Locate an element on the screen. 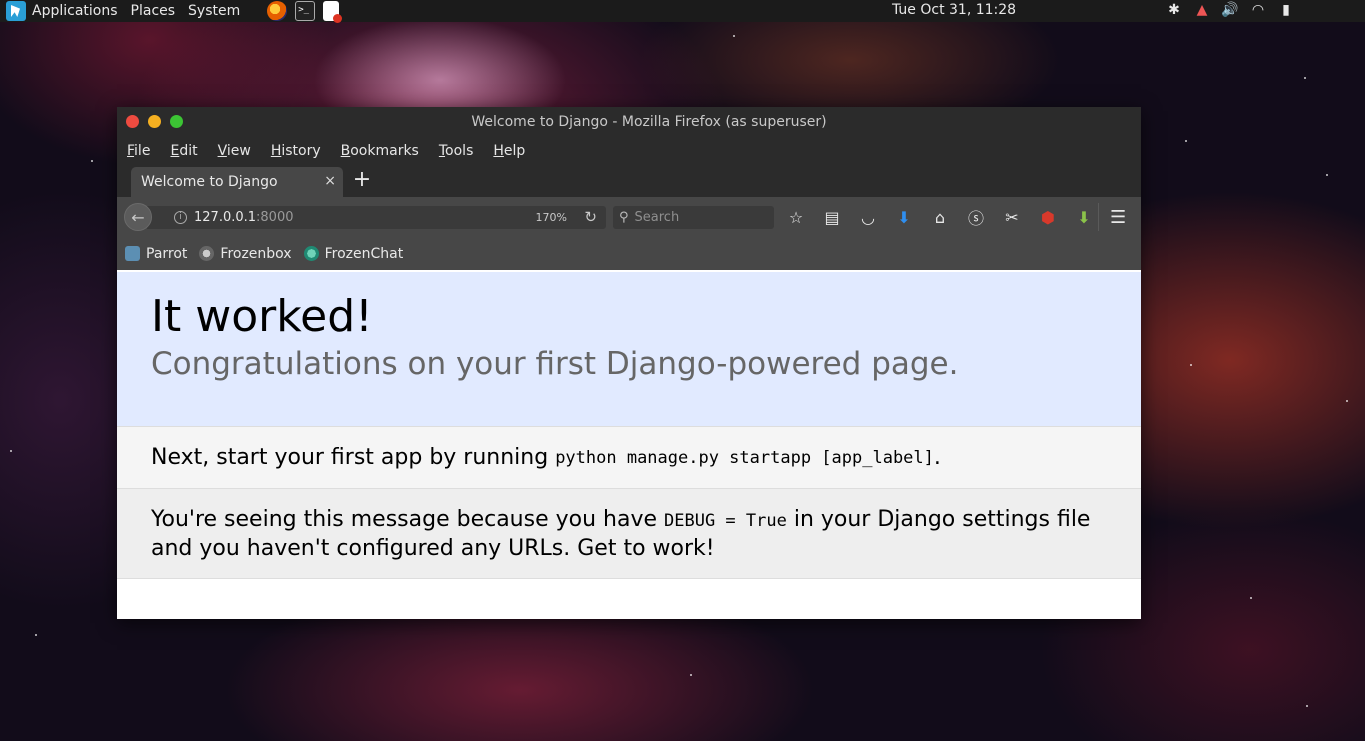 This screenshot has width=1365, height=741. next-steps-text: Next, start your first app by running is located at coordinates (353, 457).